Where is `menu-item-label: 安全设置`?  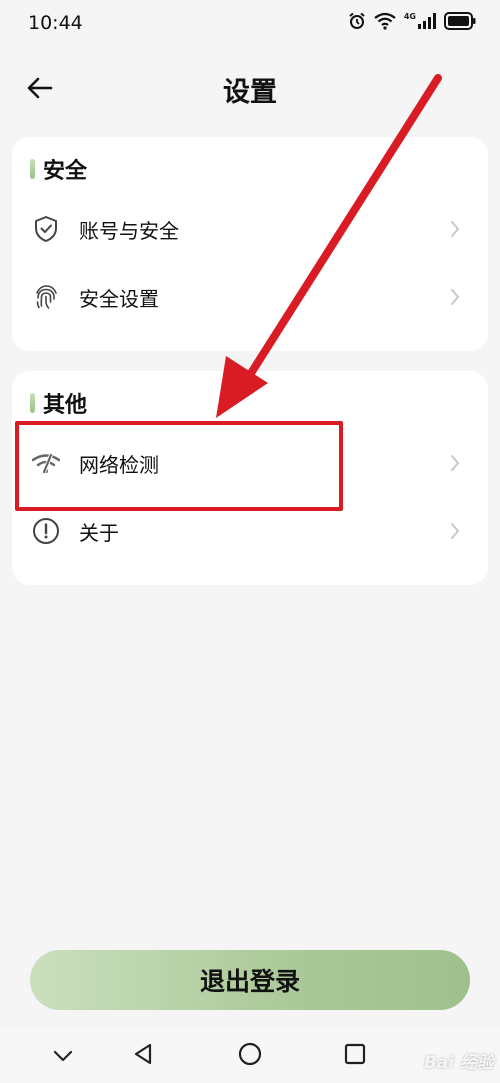
menu-item-label: 安全设置 is located at coordinates (119, 298).